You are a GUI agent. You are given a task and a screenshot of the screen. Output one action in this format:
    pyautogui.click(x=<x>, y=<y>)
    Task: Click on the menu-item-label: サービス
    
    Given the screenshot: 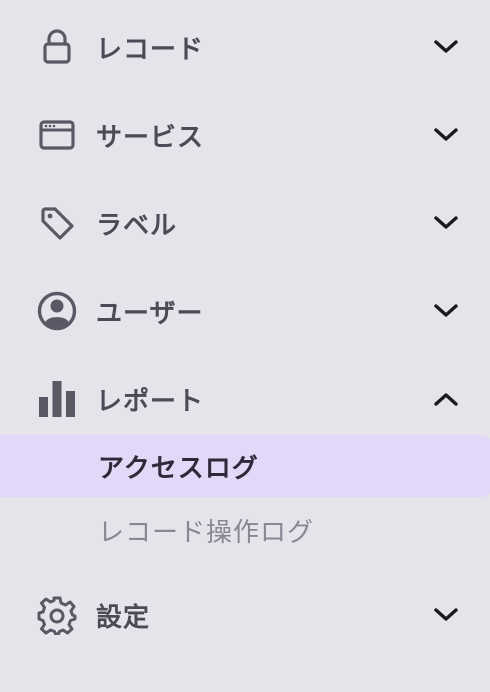 What is the action you would take?
    pyautogui.click(x=150, y=137)
    